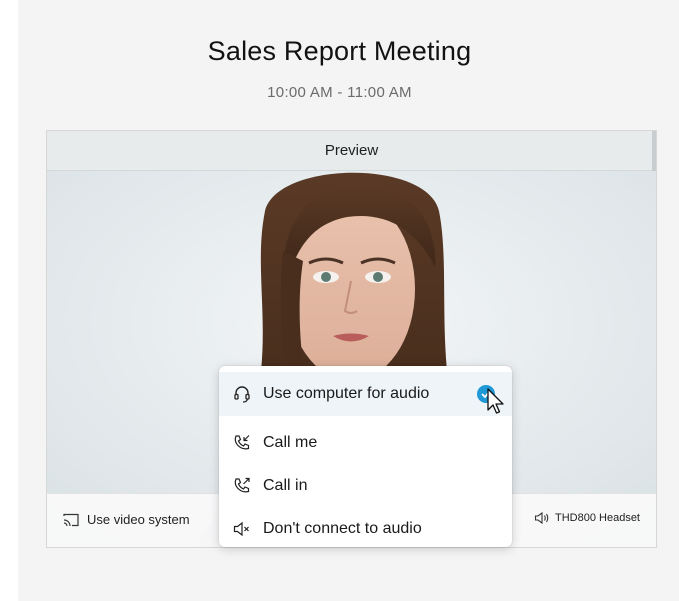 This screenshot has height=601, width=679. Describe the element at coordinates (285, 485) in the screenshot. I see `menu-item-label: Call in` at that location.